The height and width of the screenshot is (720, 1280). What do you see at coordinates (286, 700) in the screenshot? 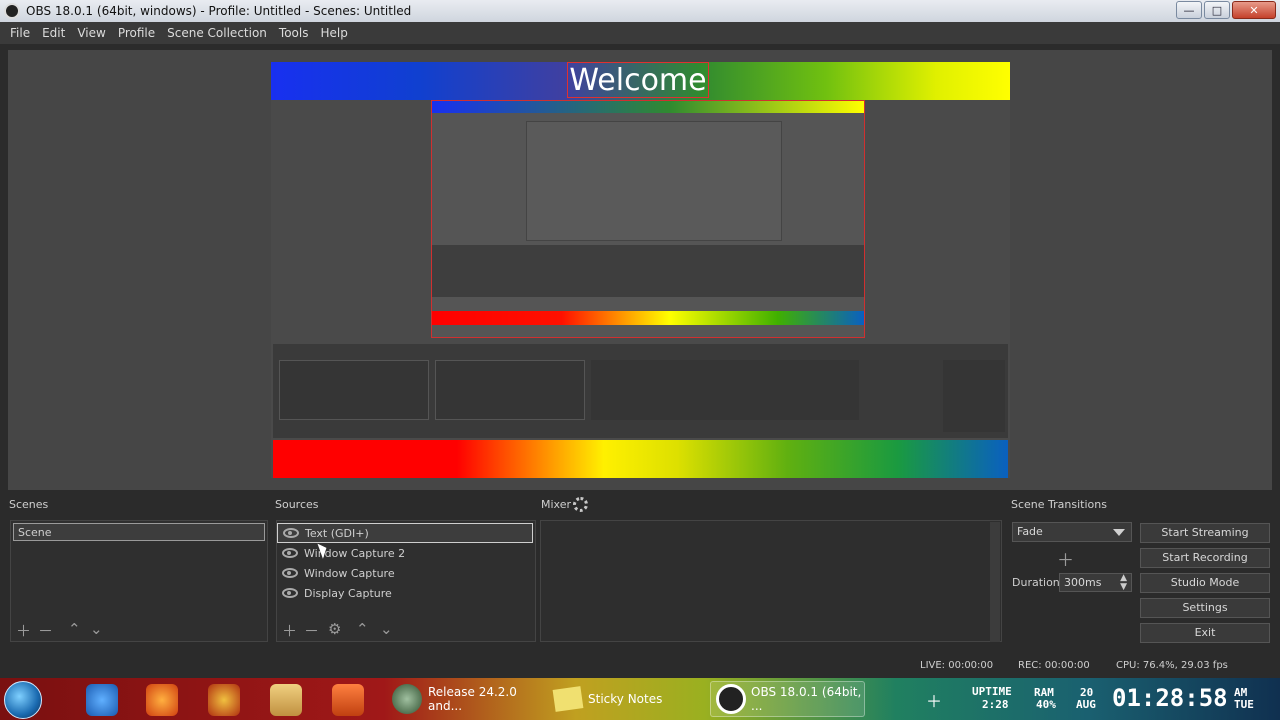
I see `file-explorer-icon` at bounding box center [286, 700].